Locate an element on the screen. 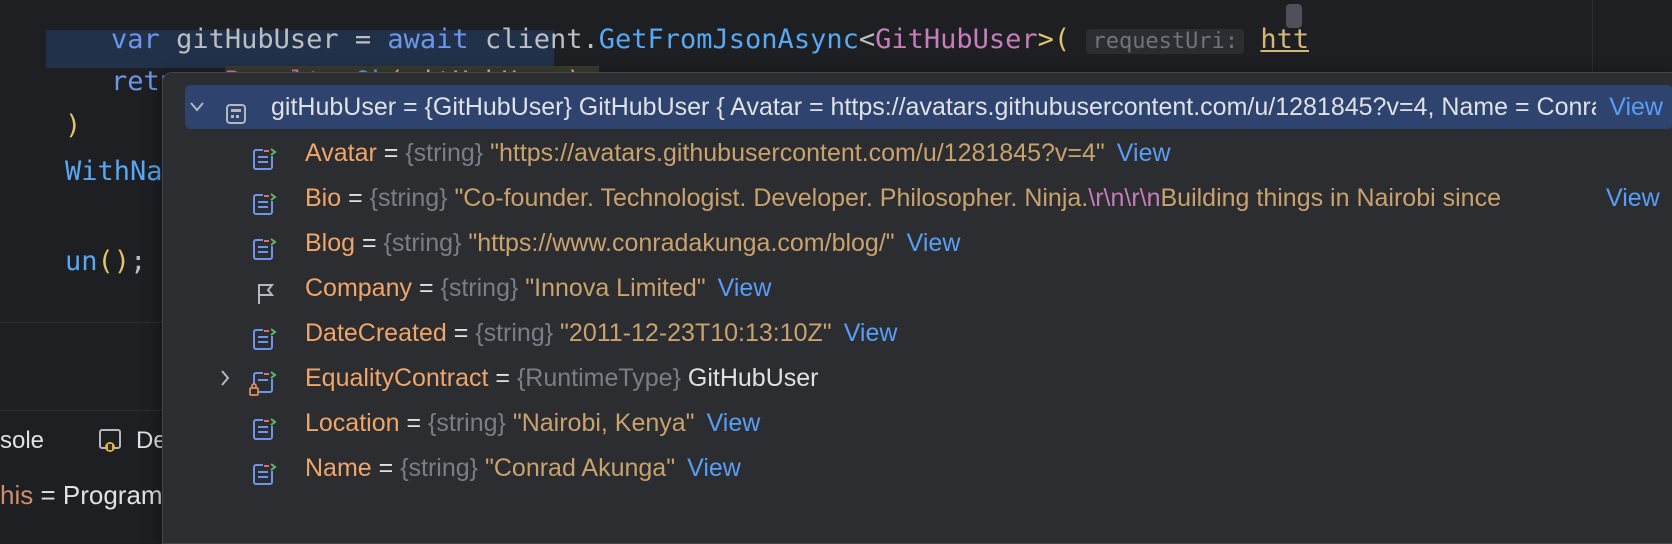  chevron-right-icon is located at coordinates (225, 378).